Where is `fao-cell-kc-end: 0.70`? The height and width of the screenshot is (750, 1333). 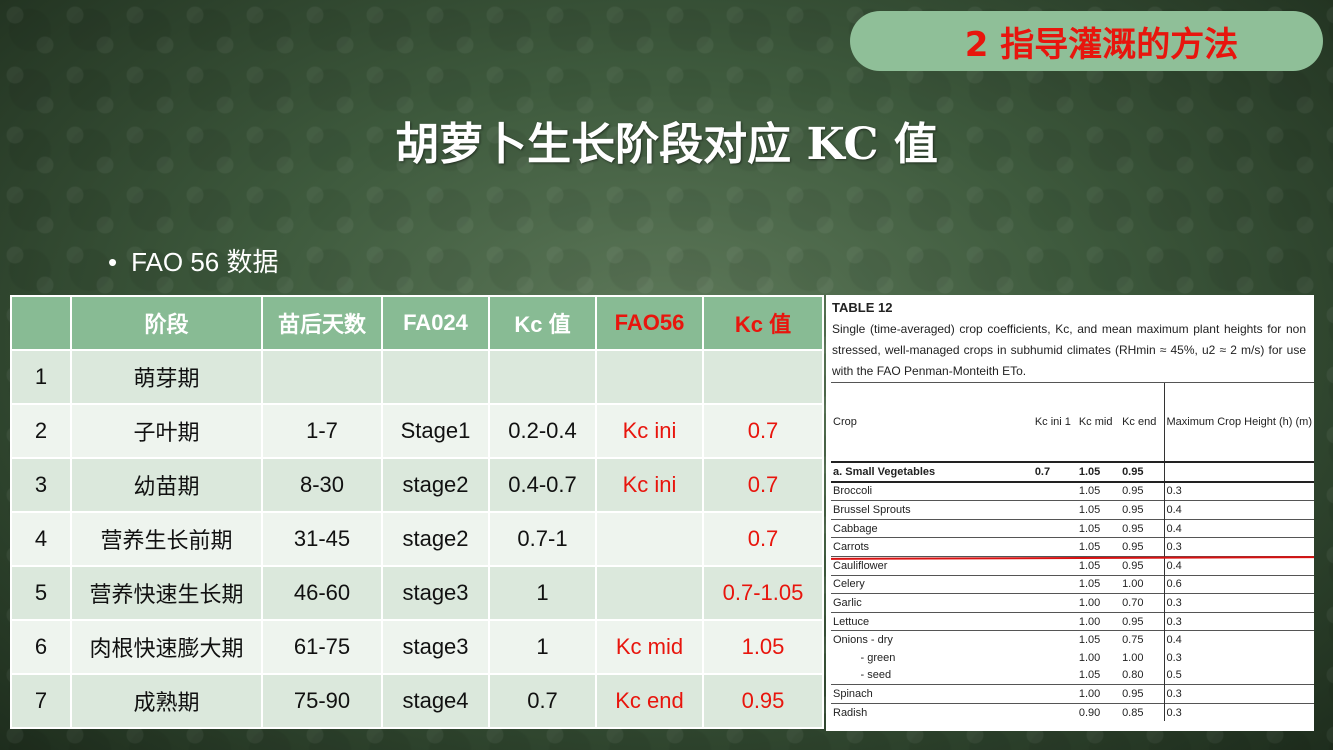
fao-cell-kc-end: 0.70 is located at coordinates (1142, 603).